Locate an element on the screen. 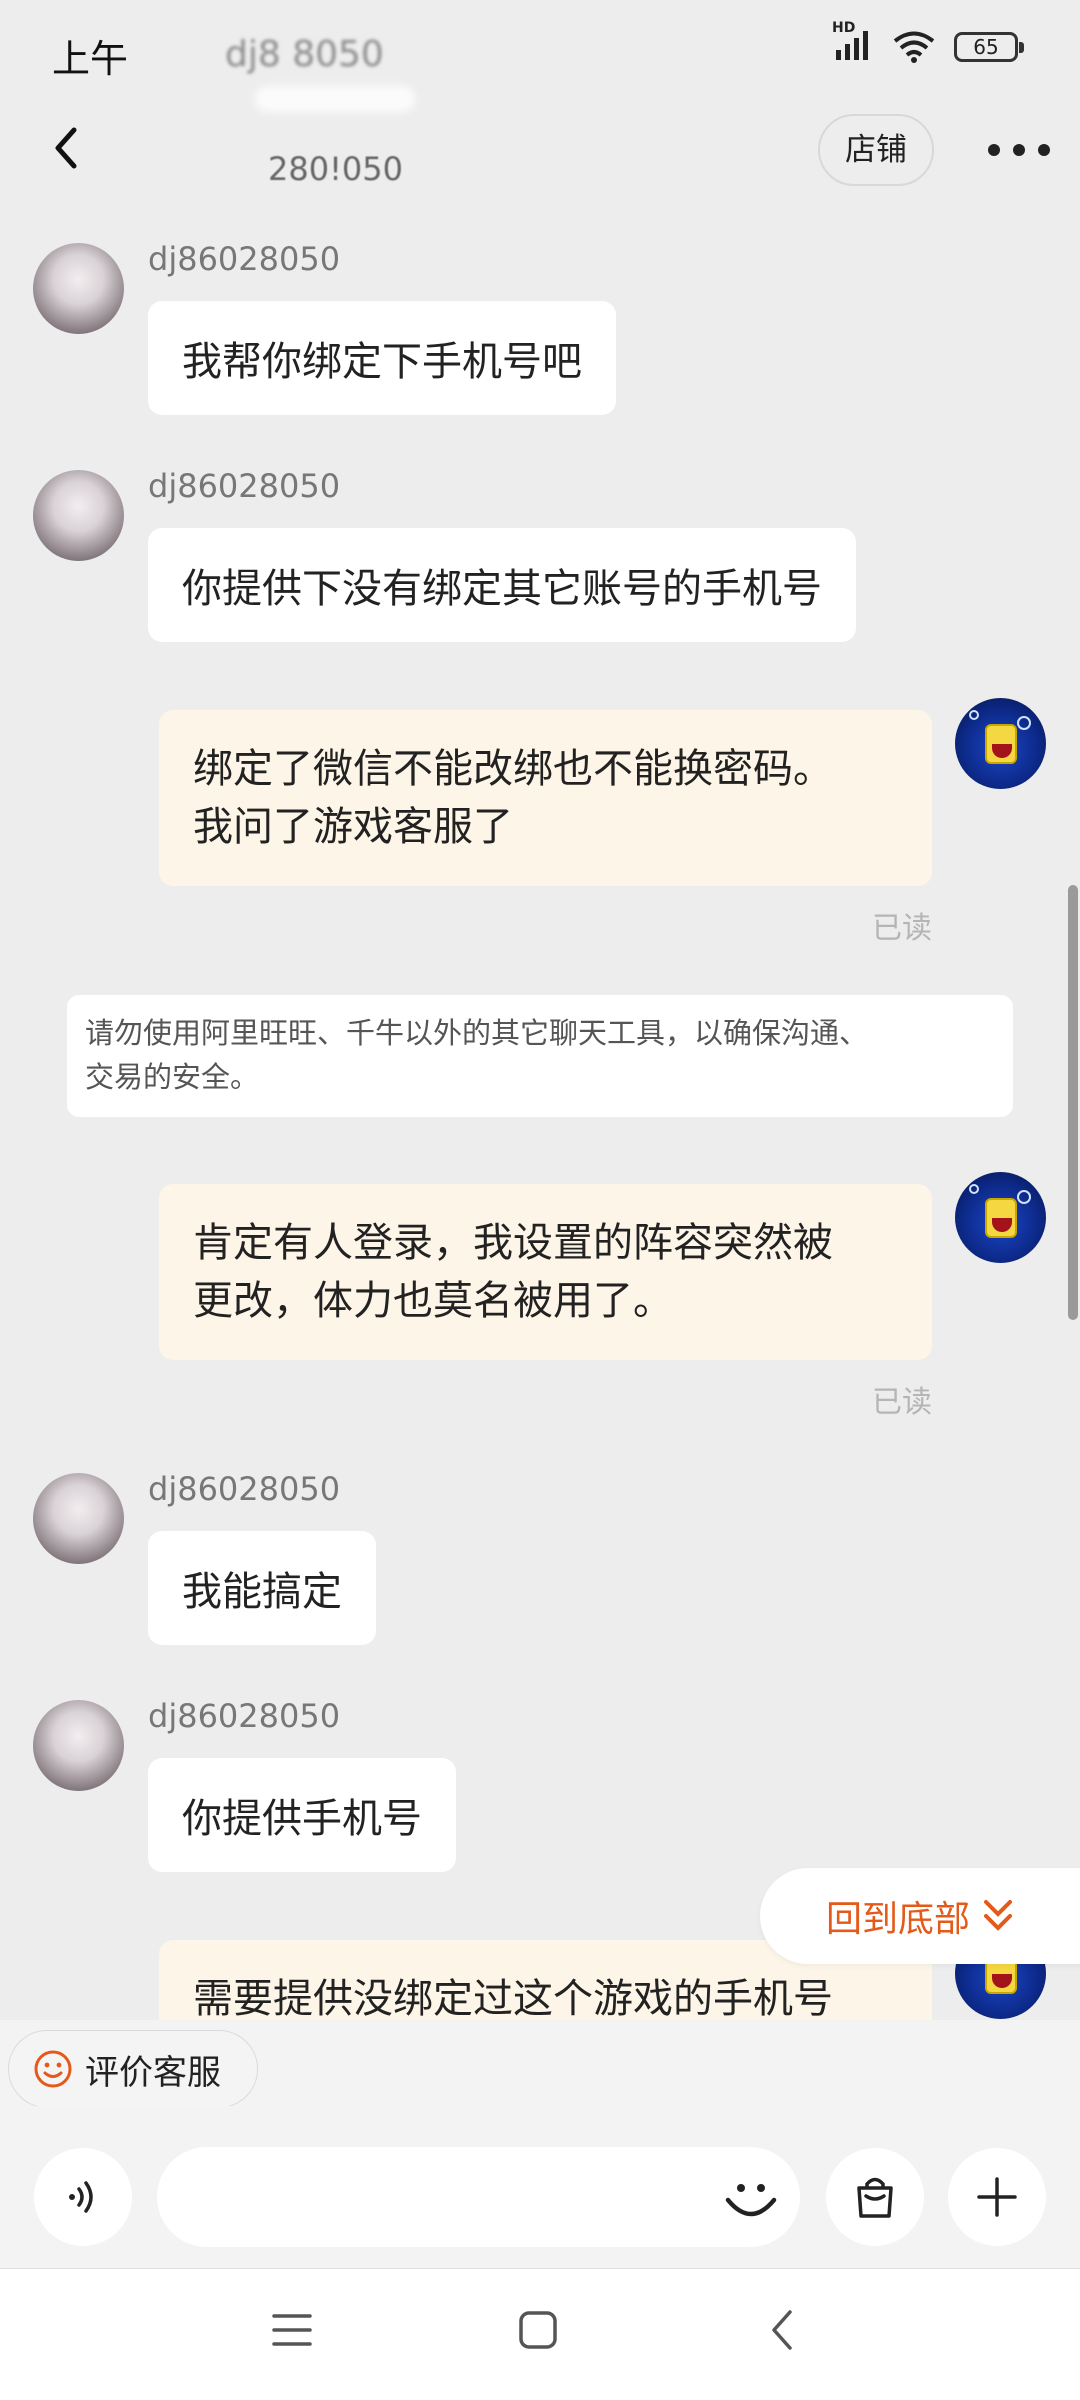  emoji-button is located at coordinates (751, 2201).